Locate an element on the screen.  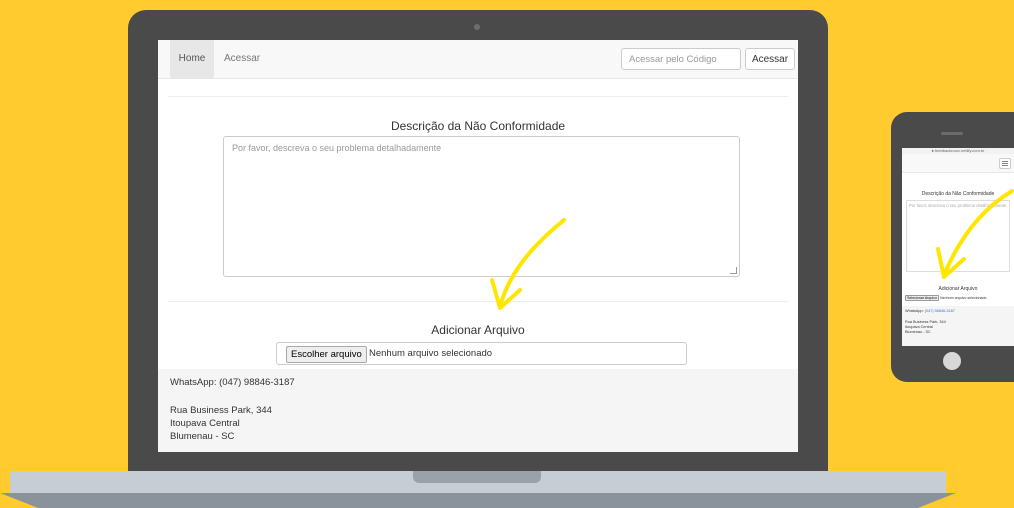
file-status-text: Nenhum arquivo selecionado is located at coordinates (431, 353).